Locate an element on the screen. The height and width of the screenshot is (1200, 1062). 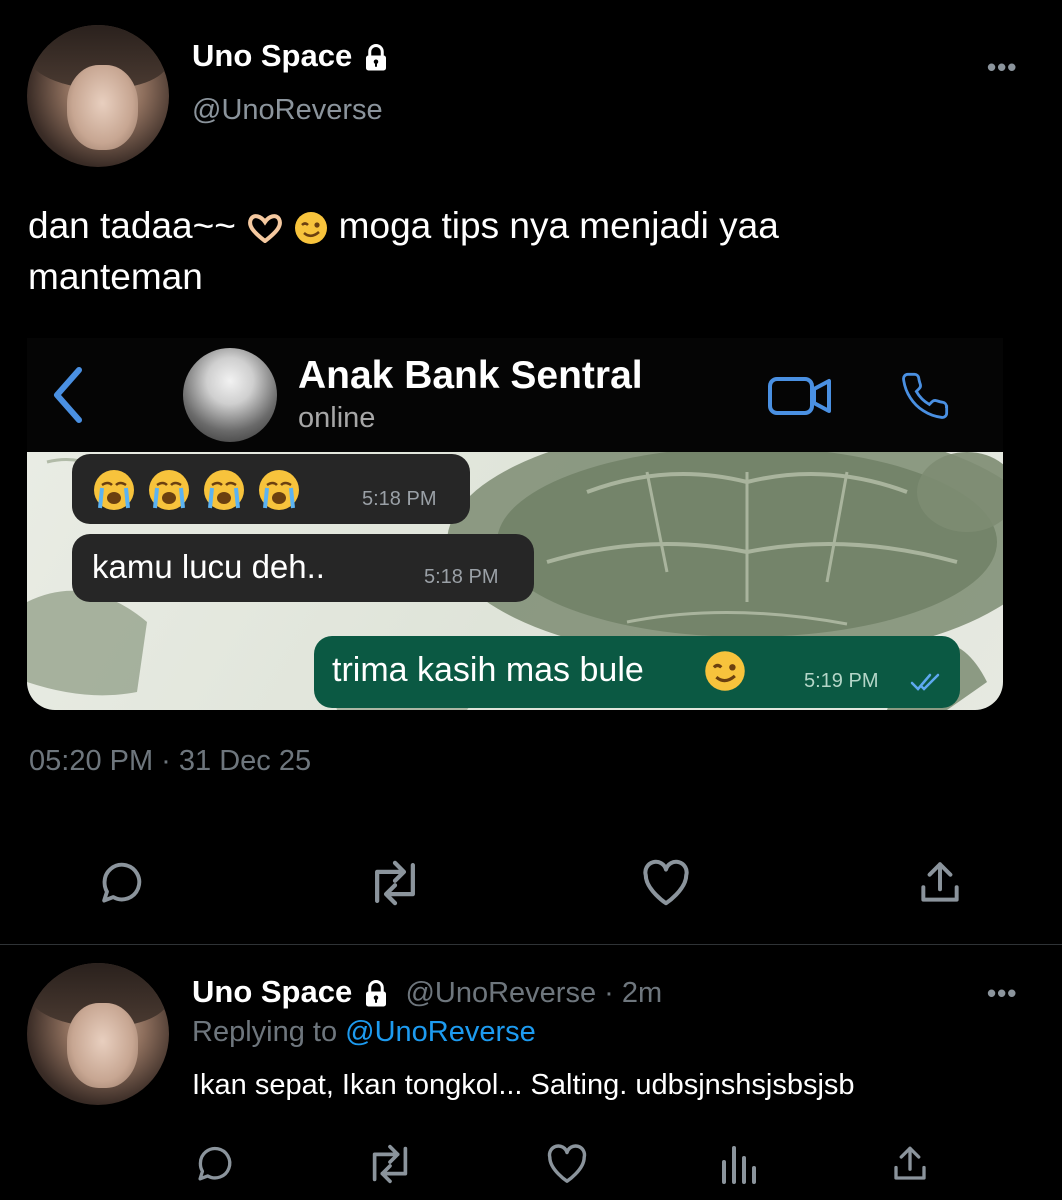
crying-emoji-row is located at coordinates (196, 490).